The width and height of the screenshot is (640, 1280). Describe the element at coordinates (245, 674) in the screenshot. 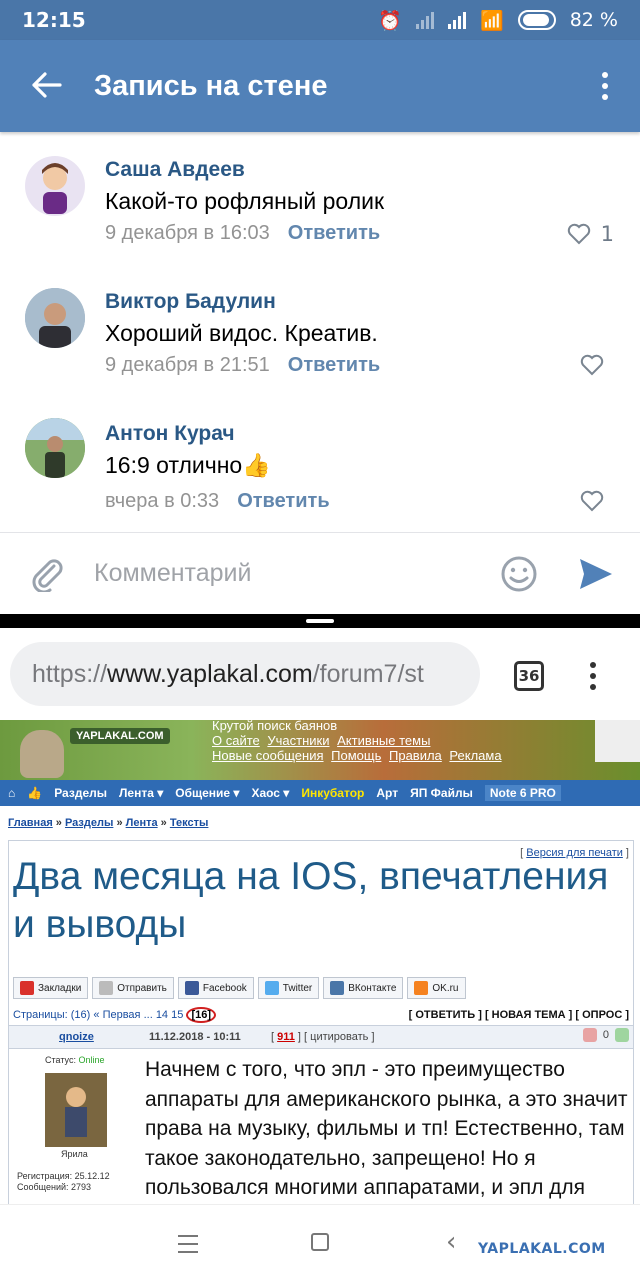

I see `url-bar: https://www.yaplakal.com/forum7/st` at that location.